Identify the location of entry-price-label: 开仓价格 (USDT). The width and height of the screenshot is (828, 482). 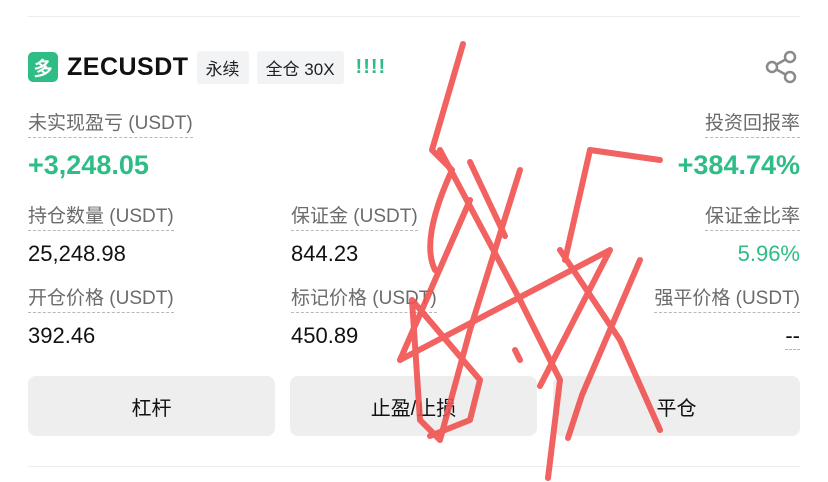
(101, 300).